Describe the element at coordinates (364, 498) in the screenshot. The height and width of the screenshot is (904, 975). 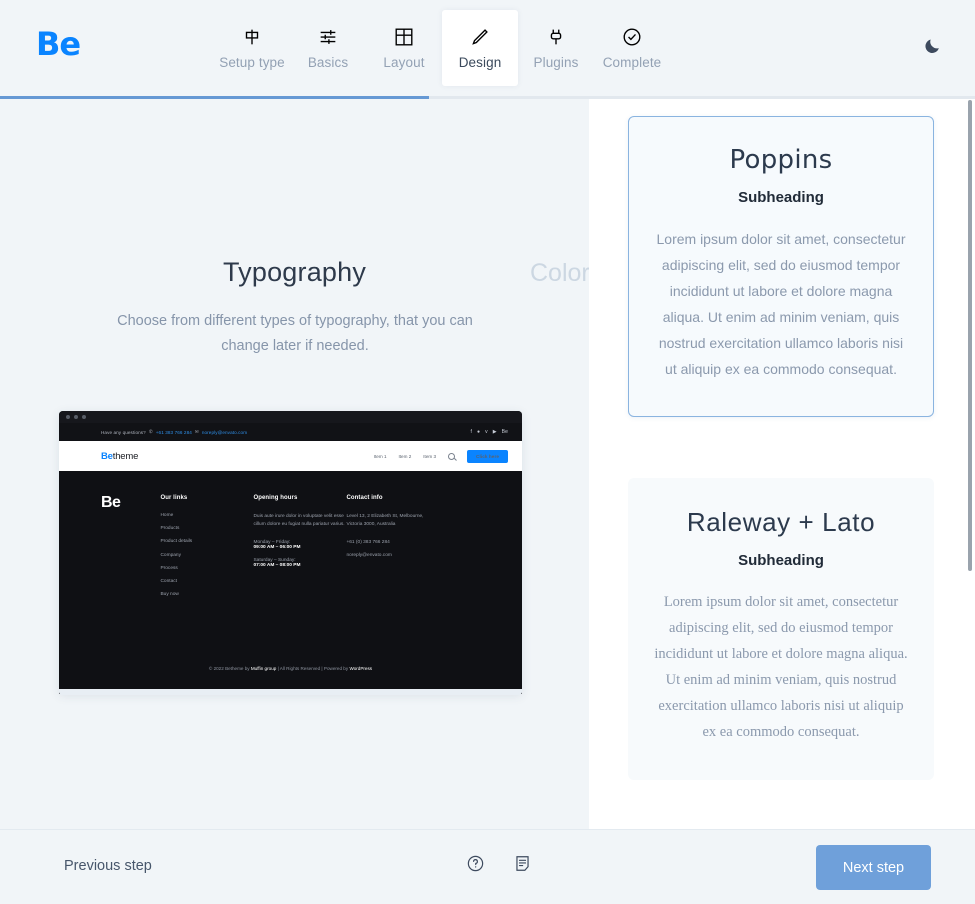
I see `column-heading: Contact info` at that location.